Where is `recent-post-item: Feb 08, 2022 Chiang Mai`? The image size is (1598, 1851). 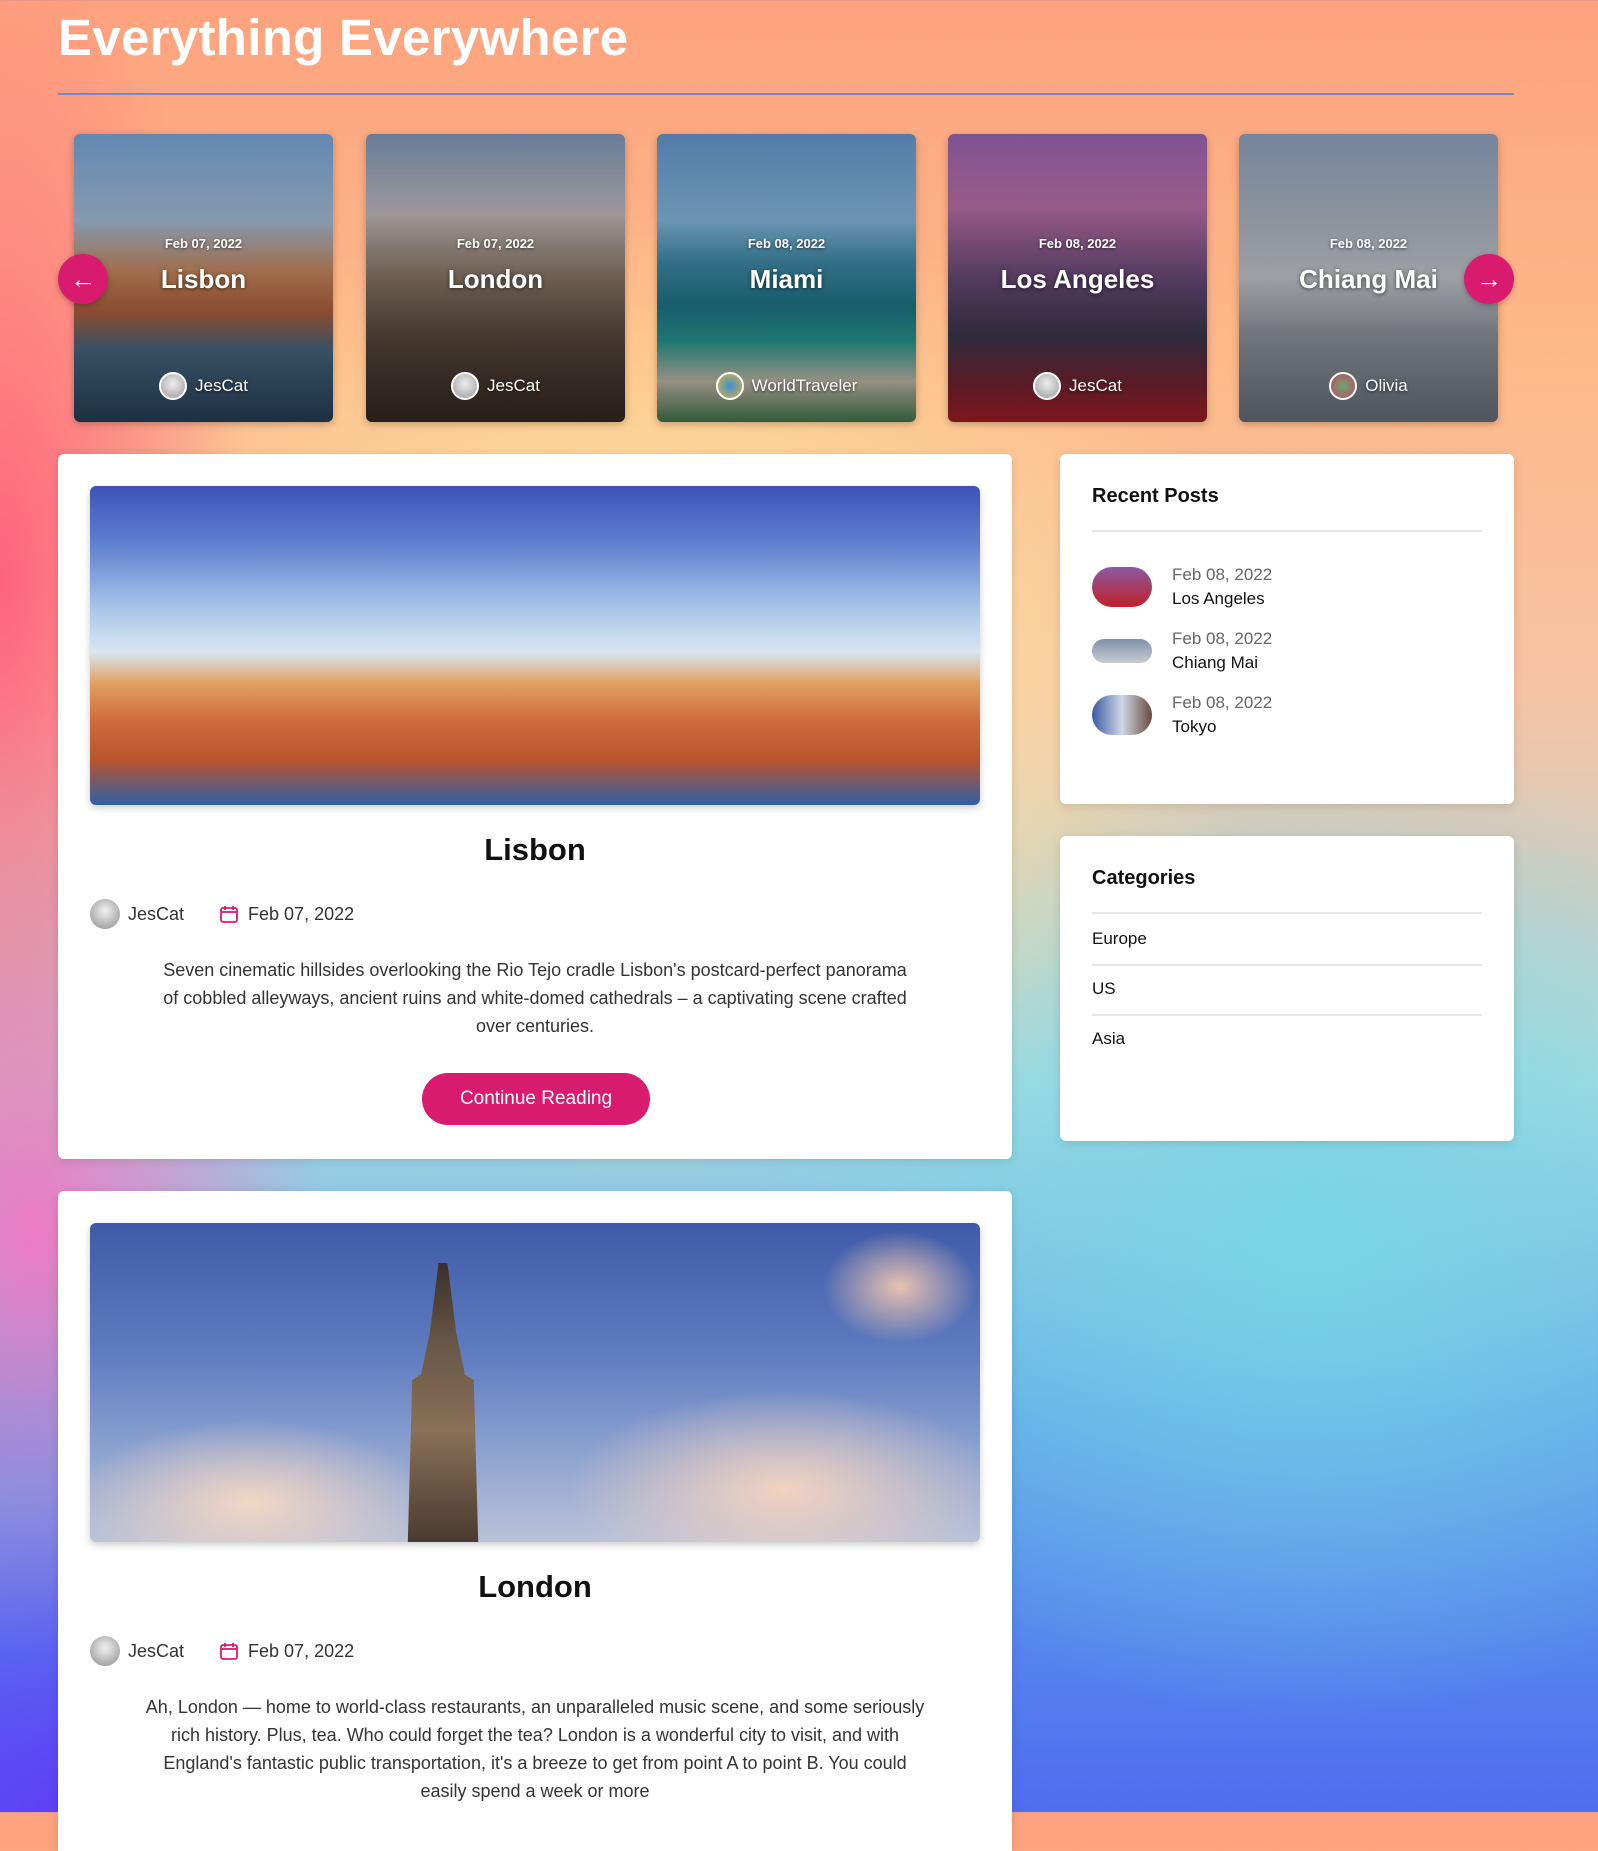 recent-post-item: Feb 08, 2022 Chiang Mai is located at coordinates (1182, 651).